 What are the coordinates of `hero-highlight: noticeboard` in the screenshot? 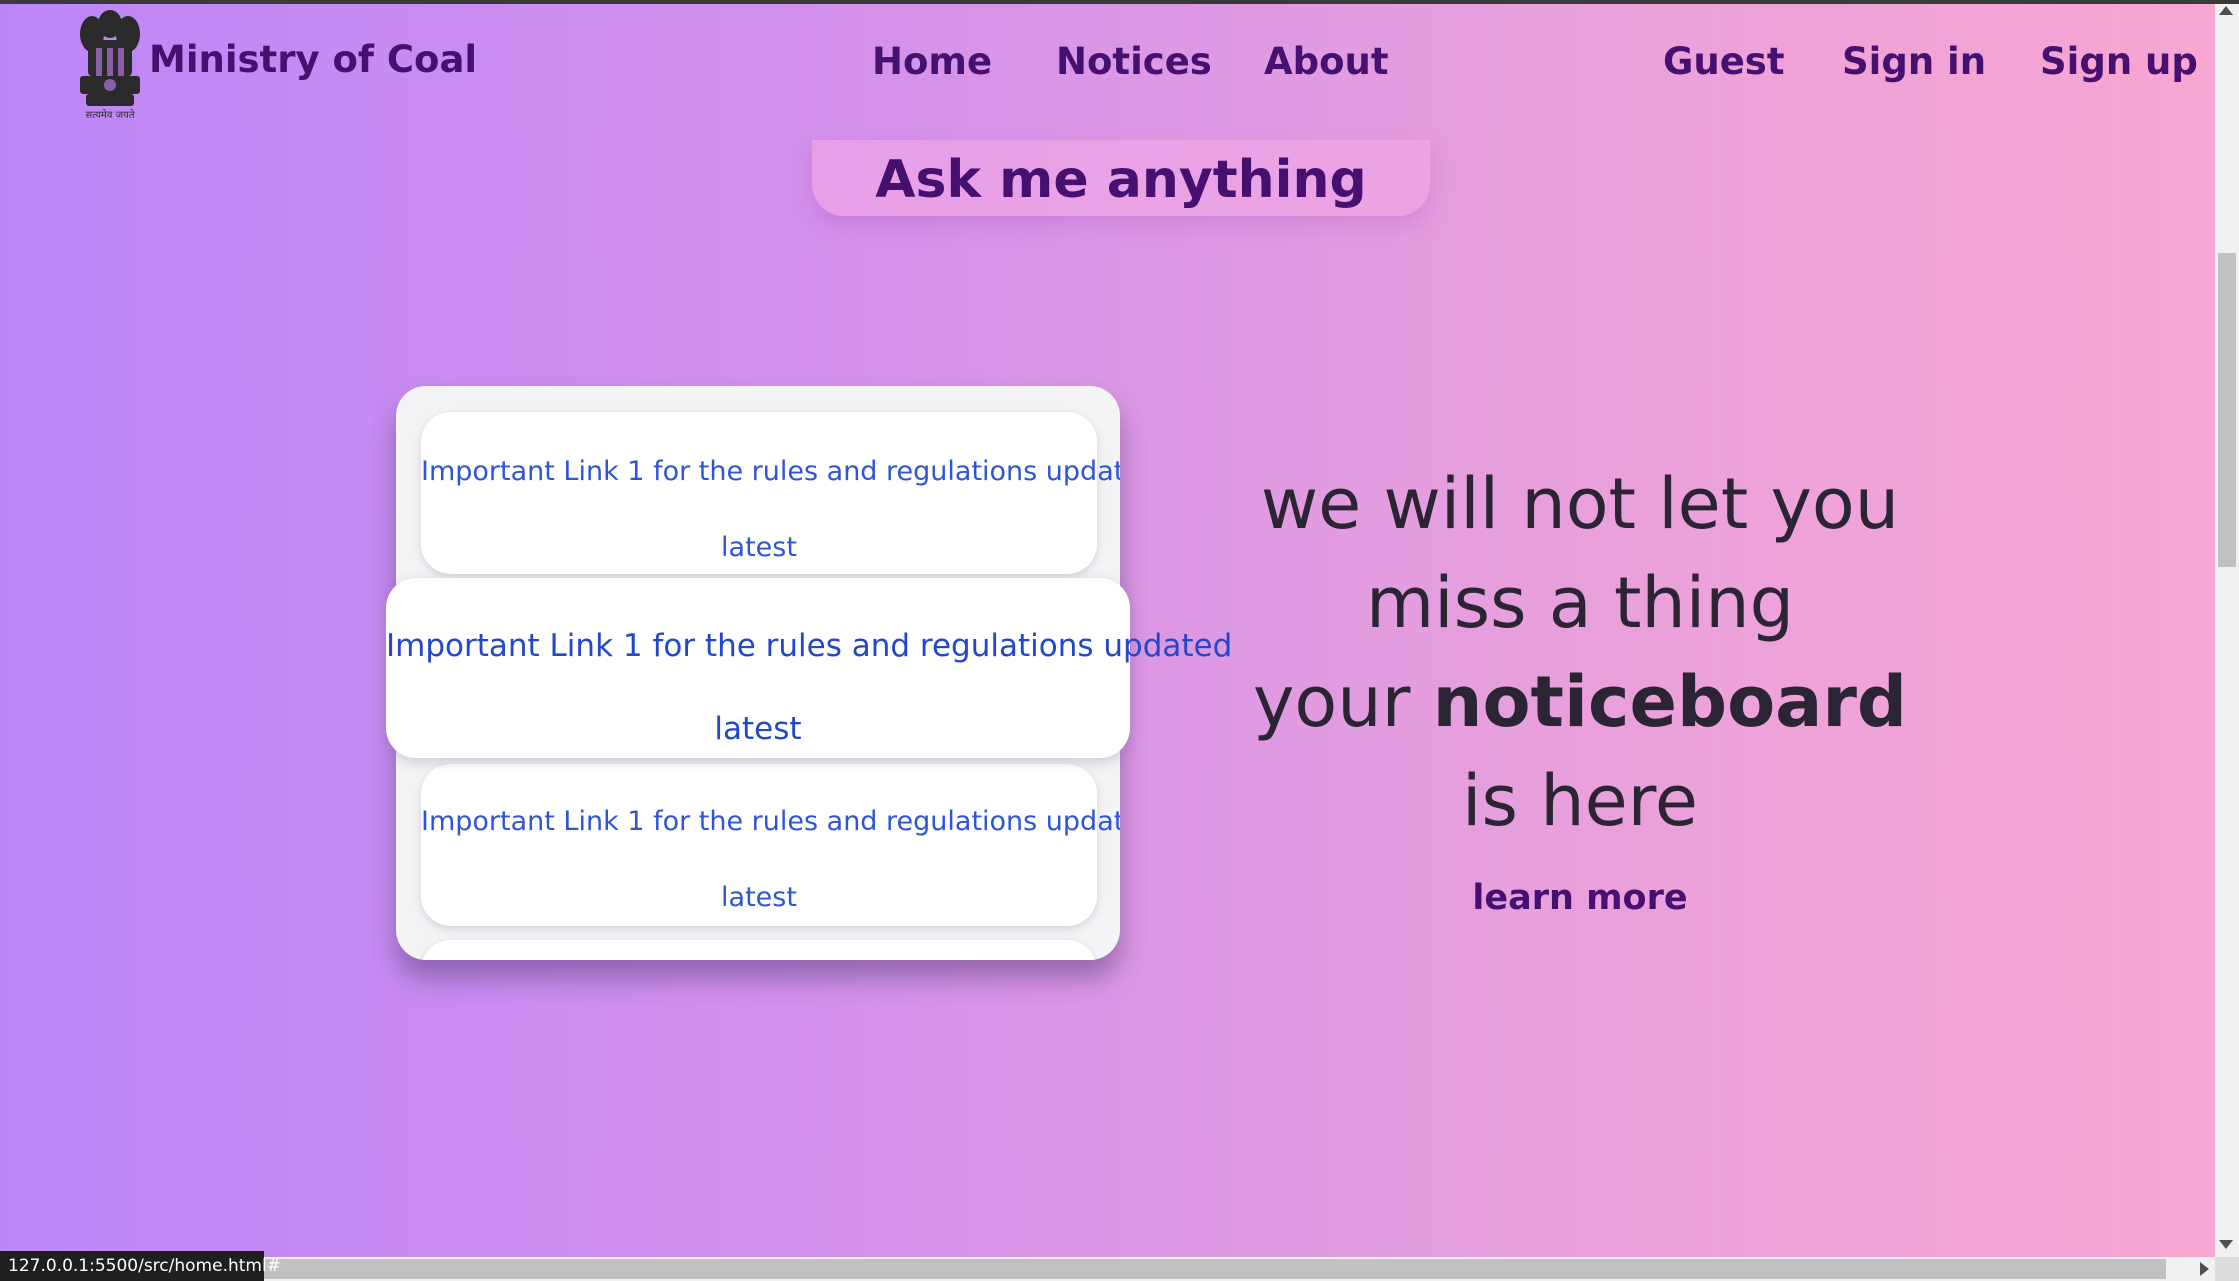 It's located at (1670, 702).